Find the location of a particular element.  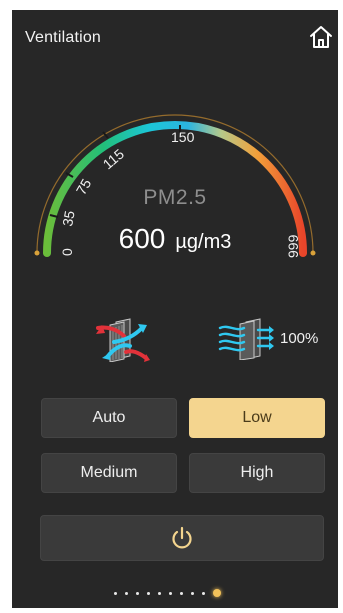

fan-speed-percent: 100% is located at coordinates (299, 338).